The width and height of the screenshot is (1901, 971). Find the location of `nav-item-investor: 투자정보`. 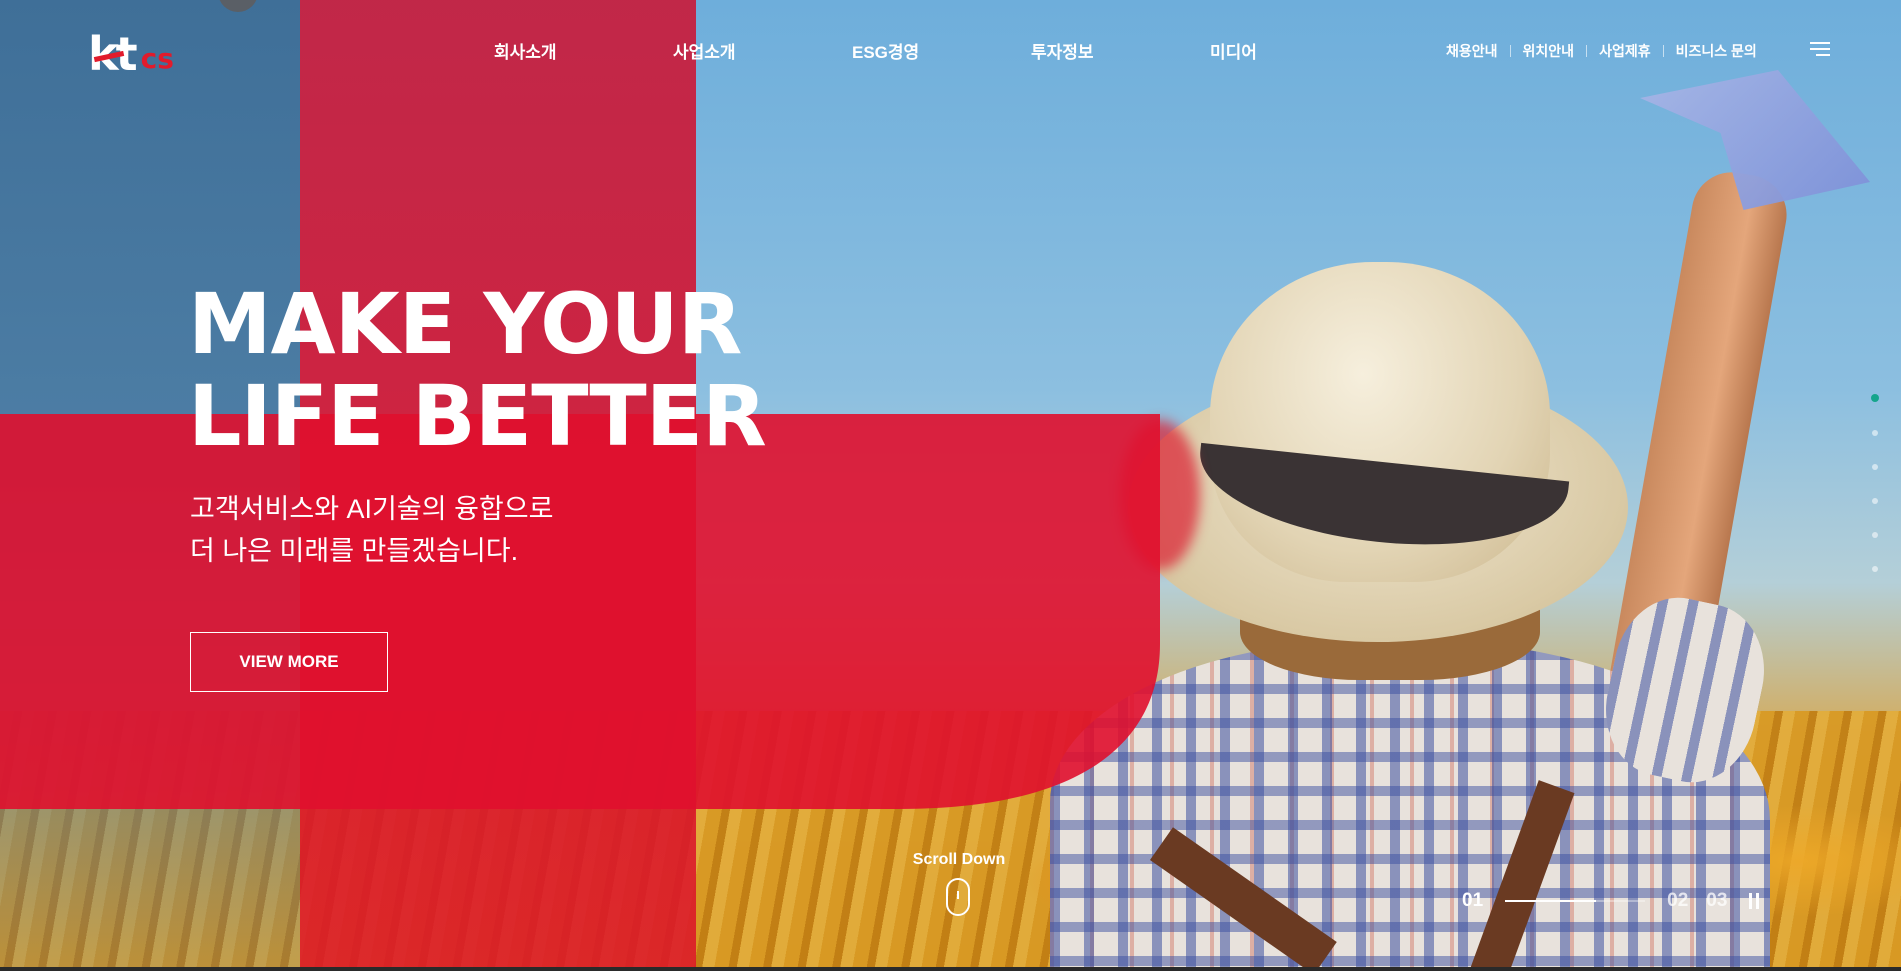

nav-item-investor: 투자정보 is located at coordinates (1120, 50).